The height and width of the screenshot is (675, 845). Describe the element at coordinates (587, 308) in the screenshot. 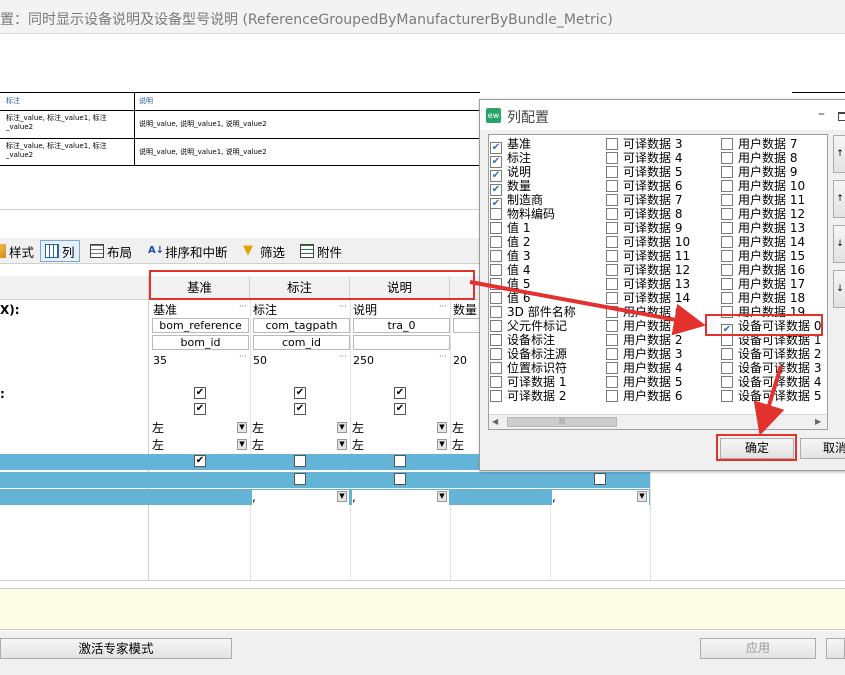

I see `arrow-to-checkbox` at that location.